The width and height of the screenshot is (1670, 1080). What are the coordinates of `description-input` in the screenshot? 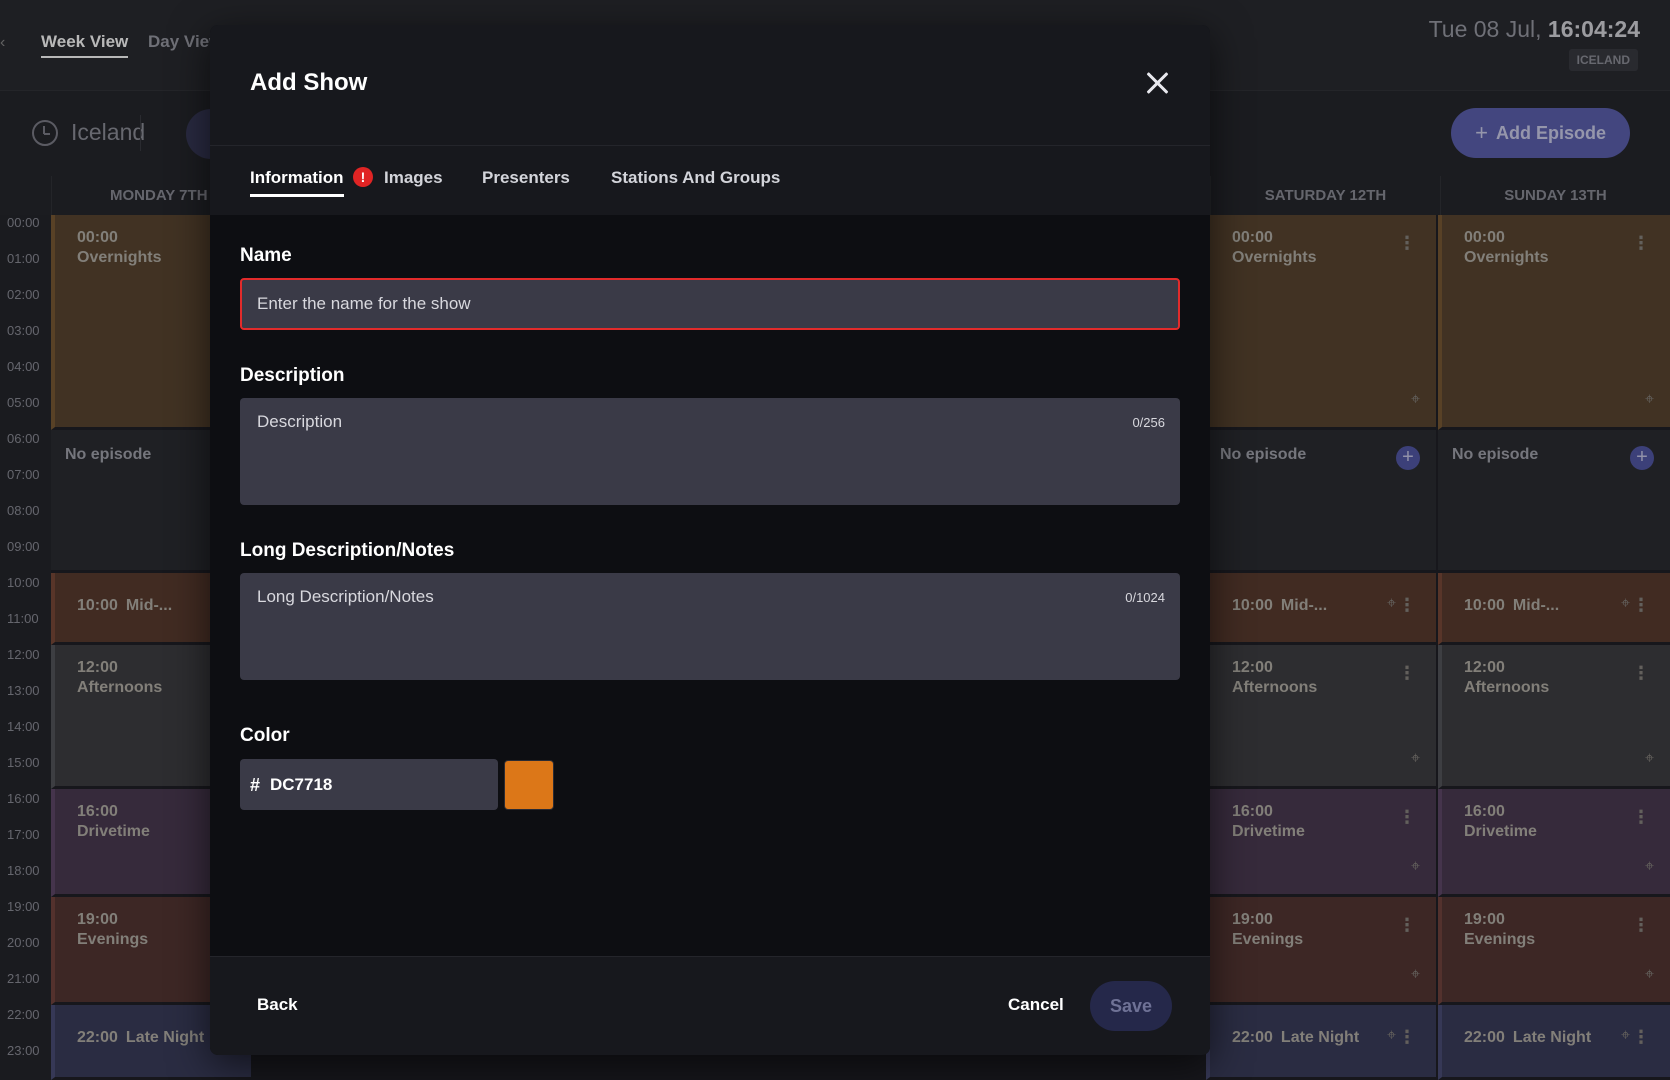 It's located at (710, 451).